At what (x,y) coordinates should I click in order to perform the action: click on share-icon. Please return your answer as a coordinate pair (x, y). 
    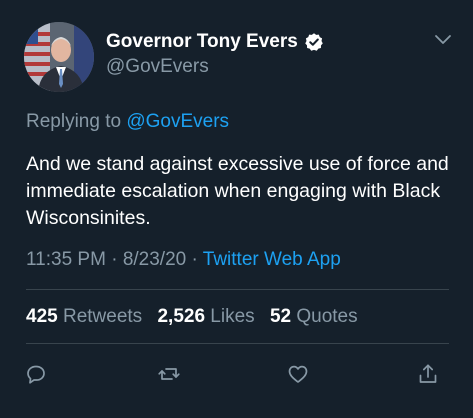
    Looking at the image, I should click on (428, 374).